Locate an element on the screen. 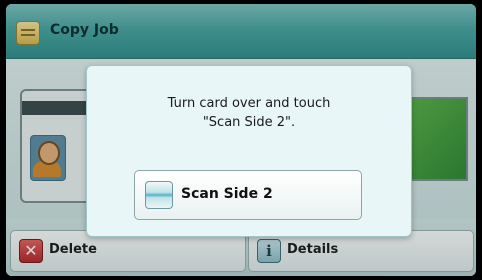 Image resolution: width=482 pixels, height=280 pixels. scan-side-2-button: Scan Side 2 is located at coordinates (248, 195).